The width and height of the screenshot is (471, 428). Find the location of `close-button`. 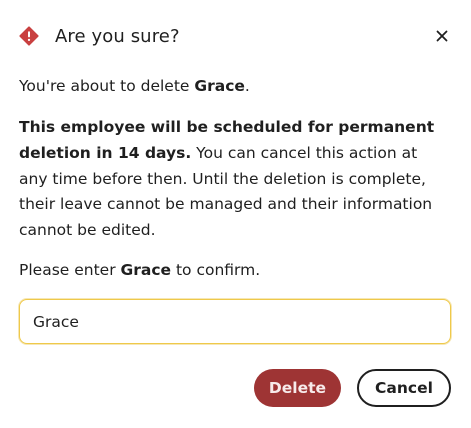

close-button is located at coordinates (442, 36).